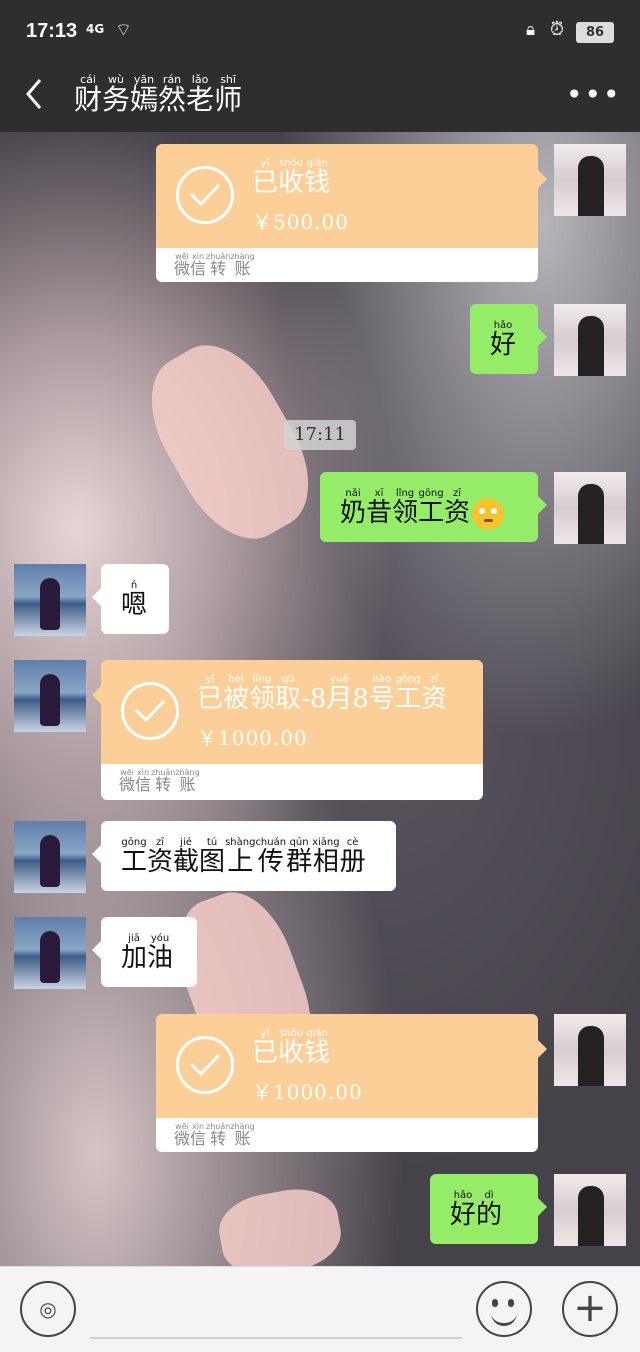 Image resolution: width=640 pixels, height=1352 pixels. I want to click on chat-header: cái 财 wù 务 yān 嫣 rán 然 lǎo 老 shī 师 •••, so click(320, 97).